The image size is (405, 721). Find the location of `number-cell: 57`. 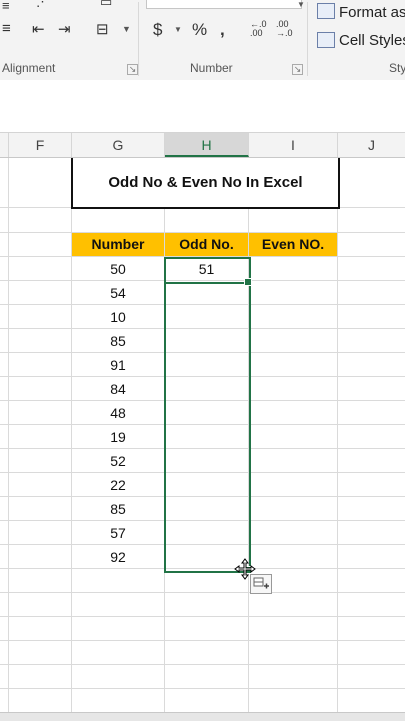

number-cell: 57 is located at coordinates (118, 533).